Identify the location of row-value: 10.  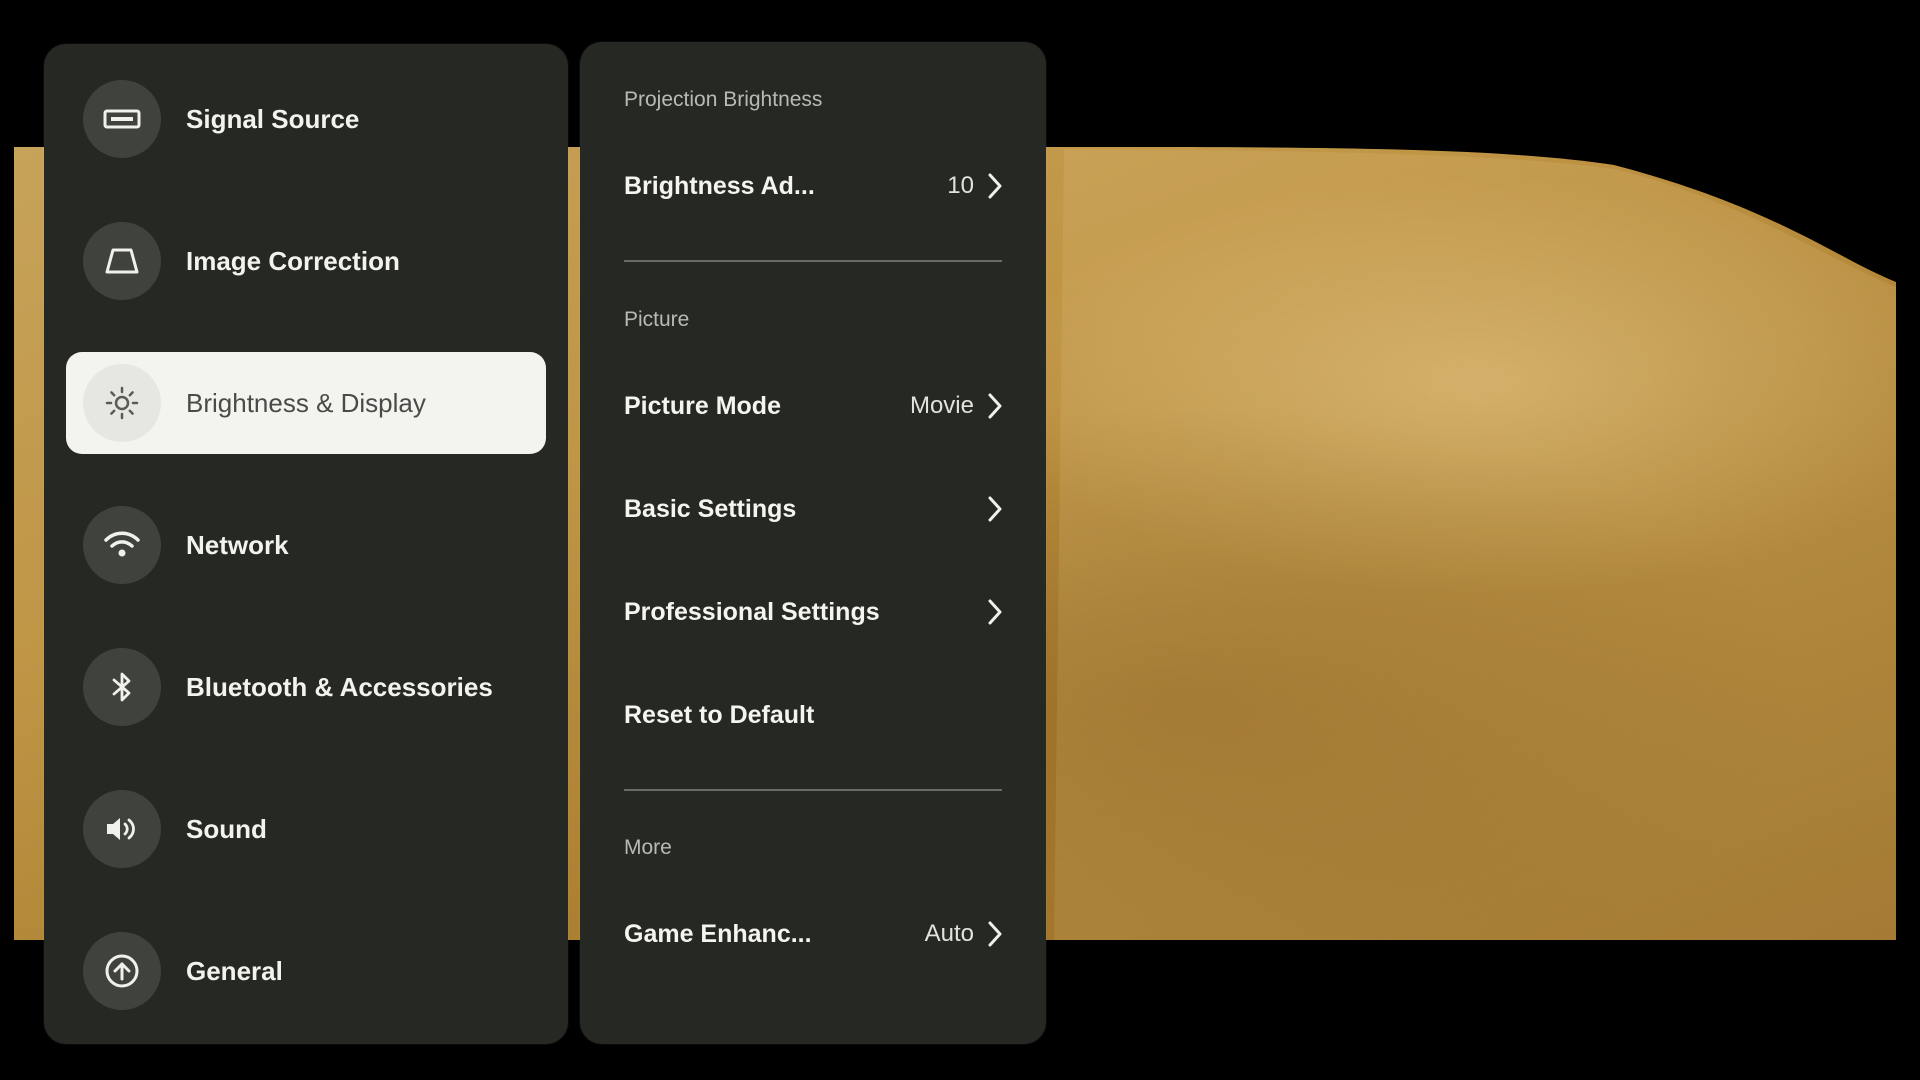
(960, 185).